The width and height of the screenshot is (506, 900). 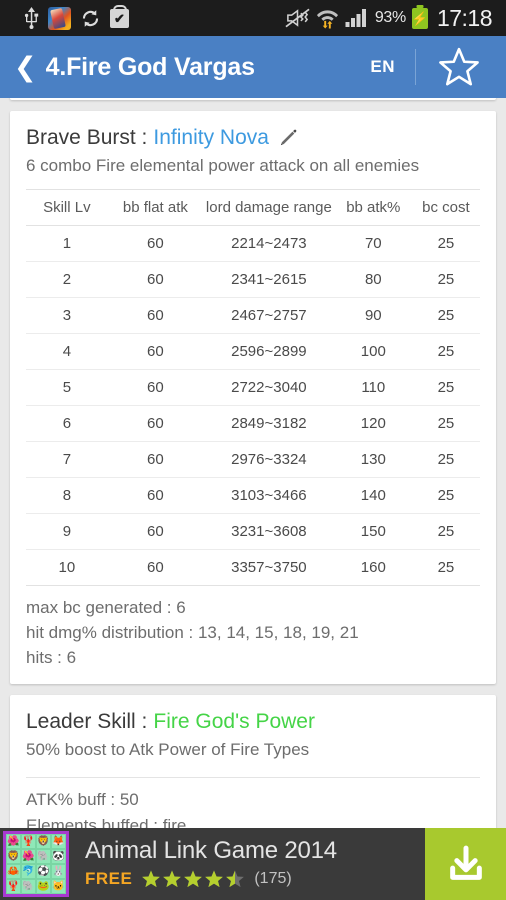 I want to click on ad-download-button, so click(x=465, y=864).